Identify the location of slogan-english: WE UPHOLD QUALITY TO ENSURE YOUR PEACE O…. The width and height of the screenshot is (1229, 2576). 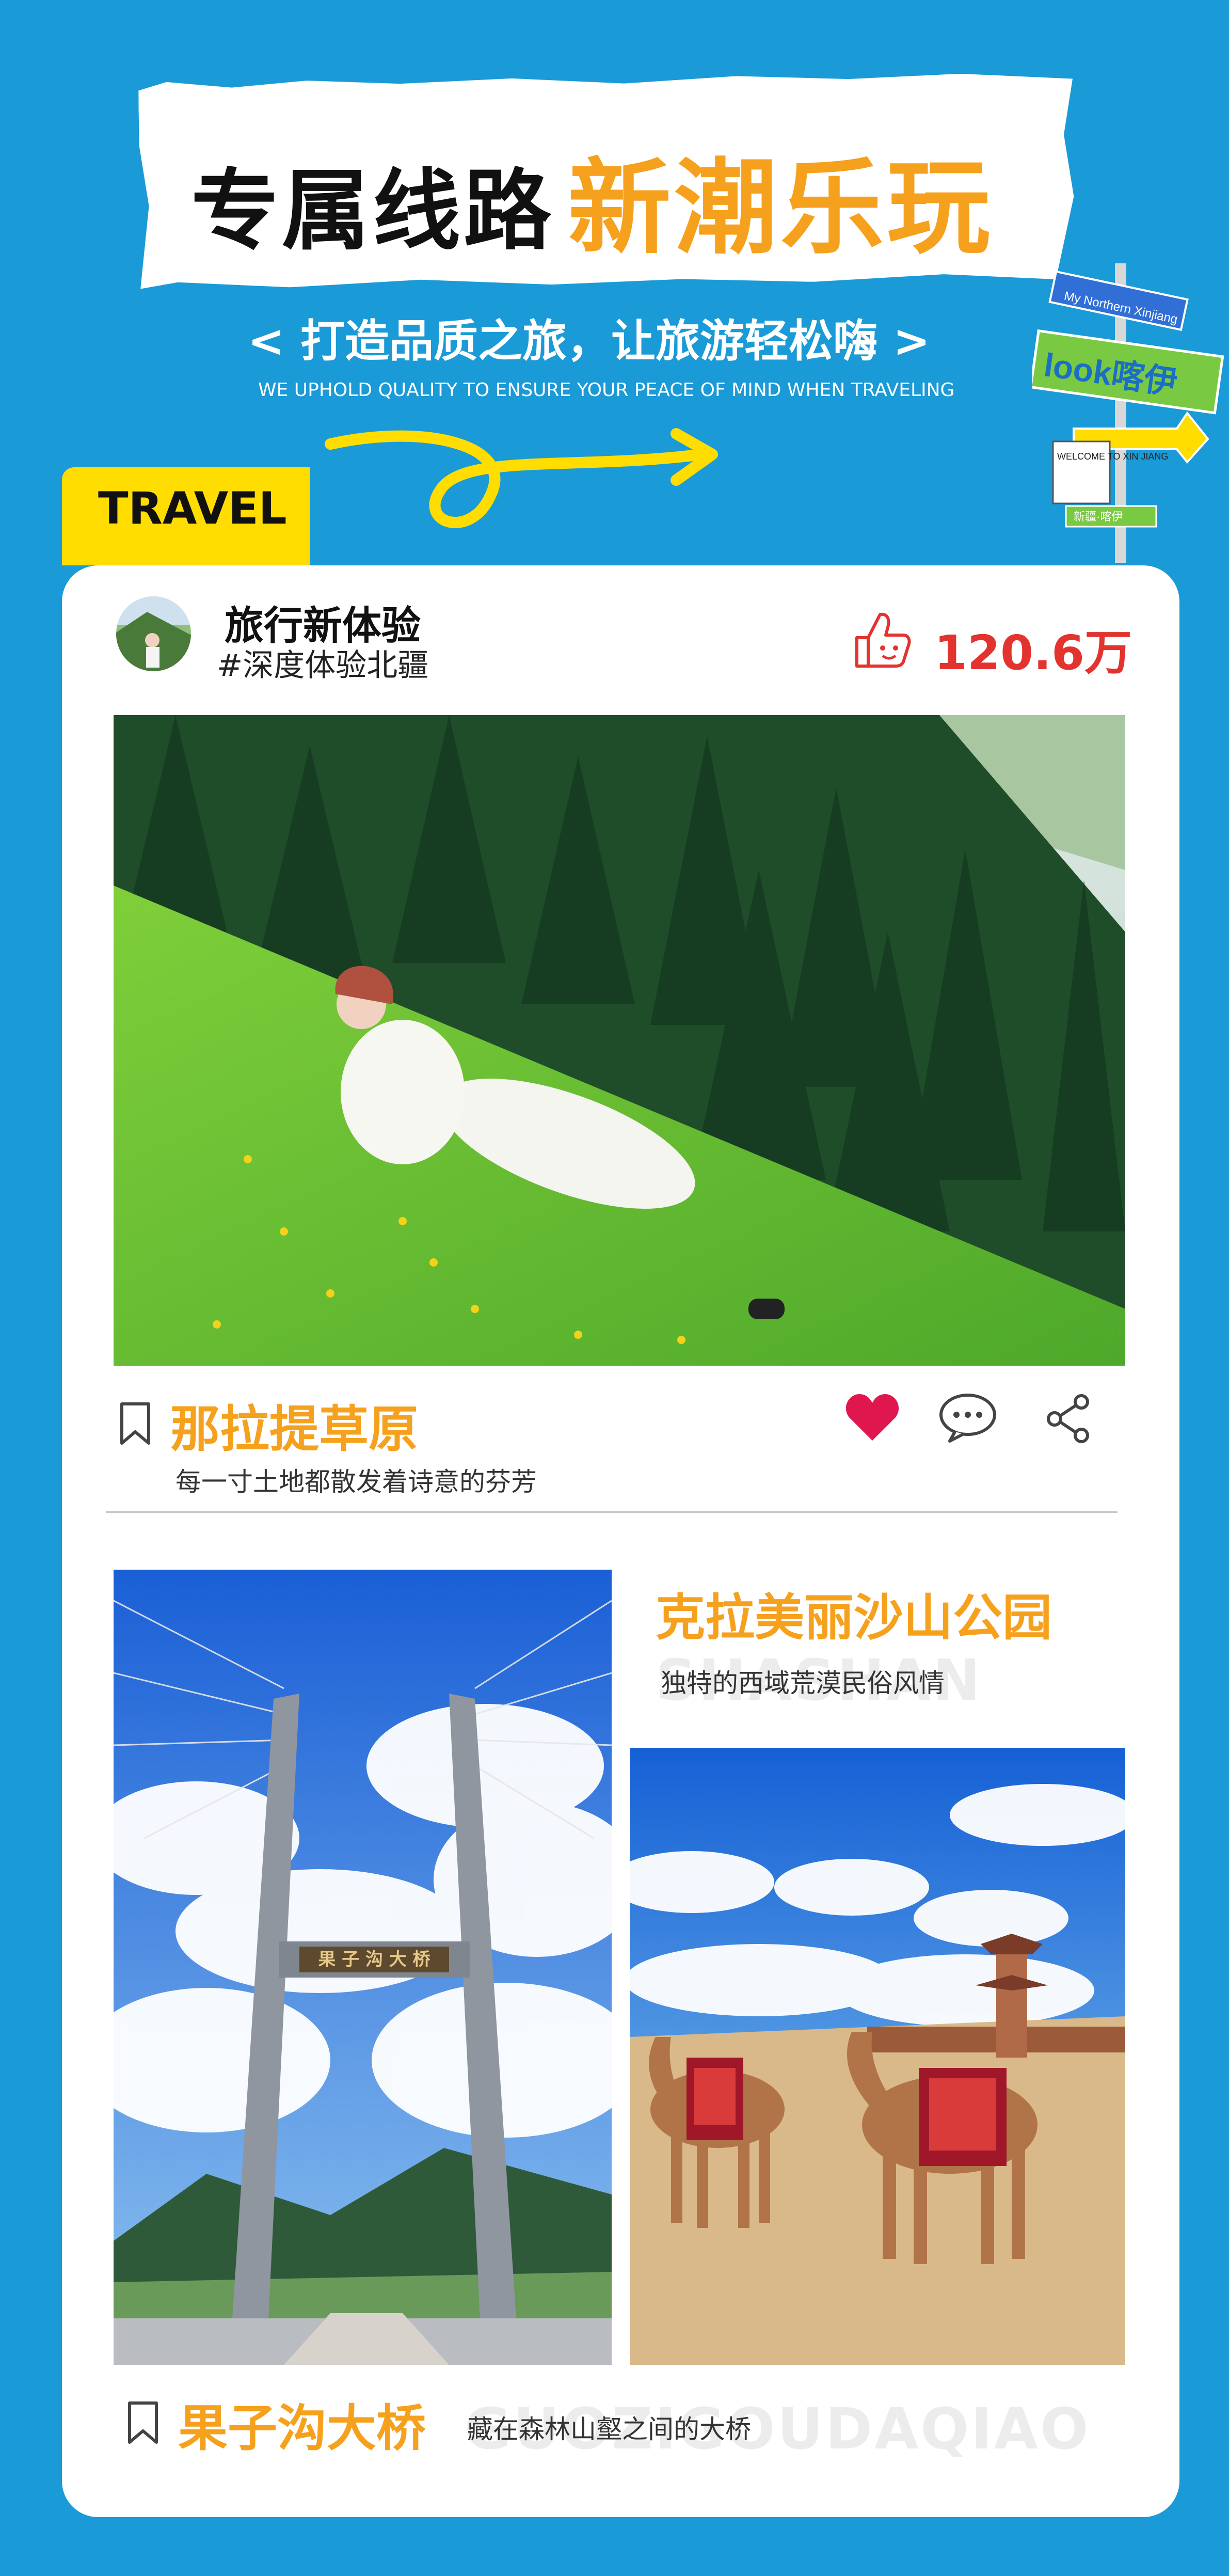
(606, 391).